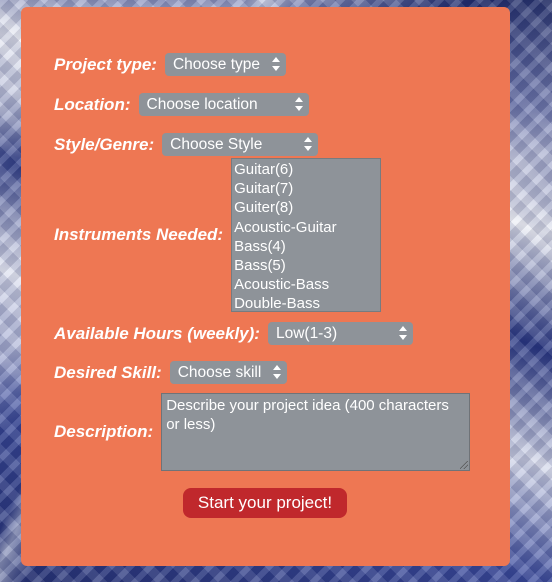 This screenshot has width=552, height=582. What do you see at coordinates (105, 64) in the screenshot?
I see `project-type-label: Project type:` at bounding box center [105, 64].